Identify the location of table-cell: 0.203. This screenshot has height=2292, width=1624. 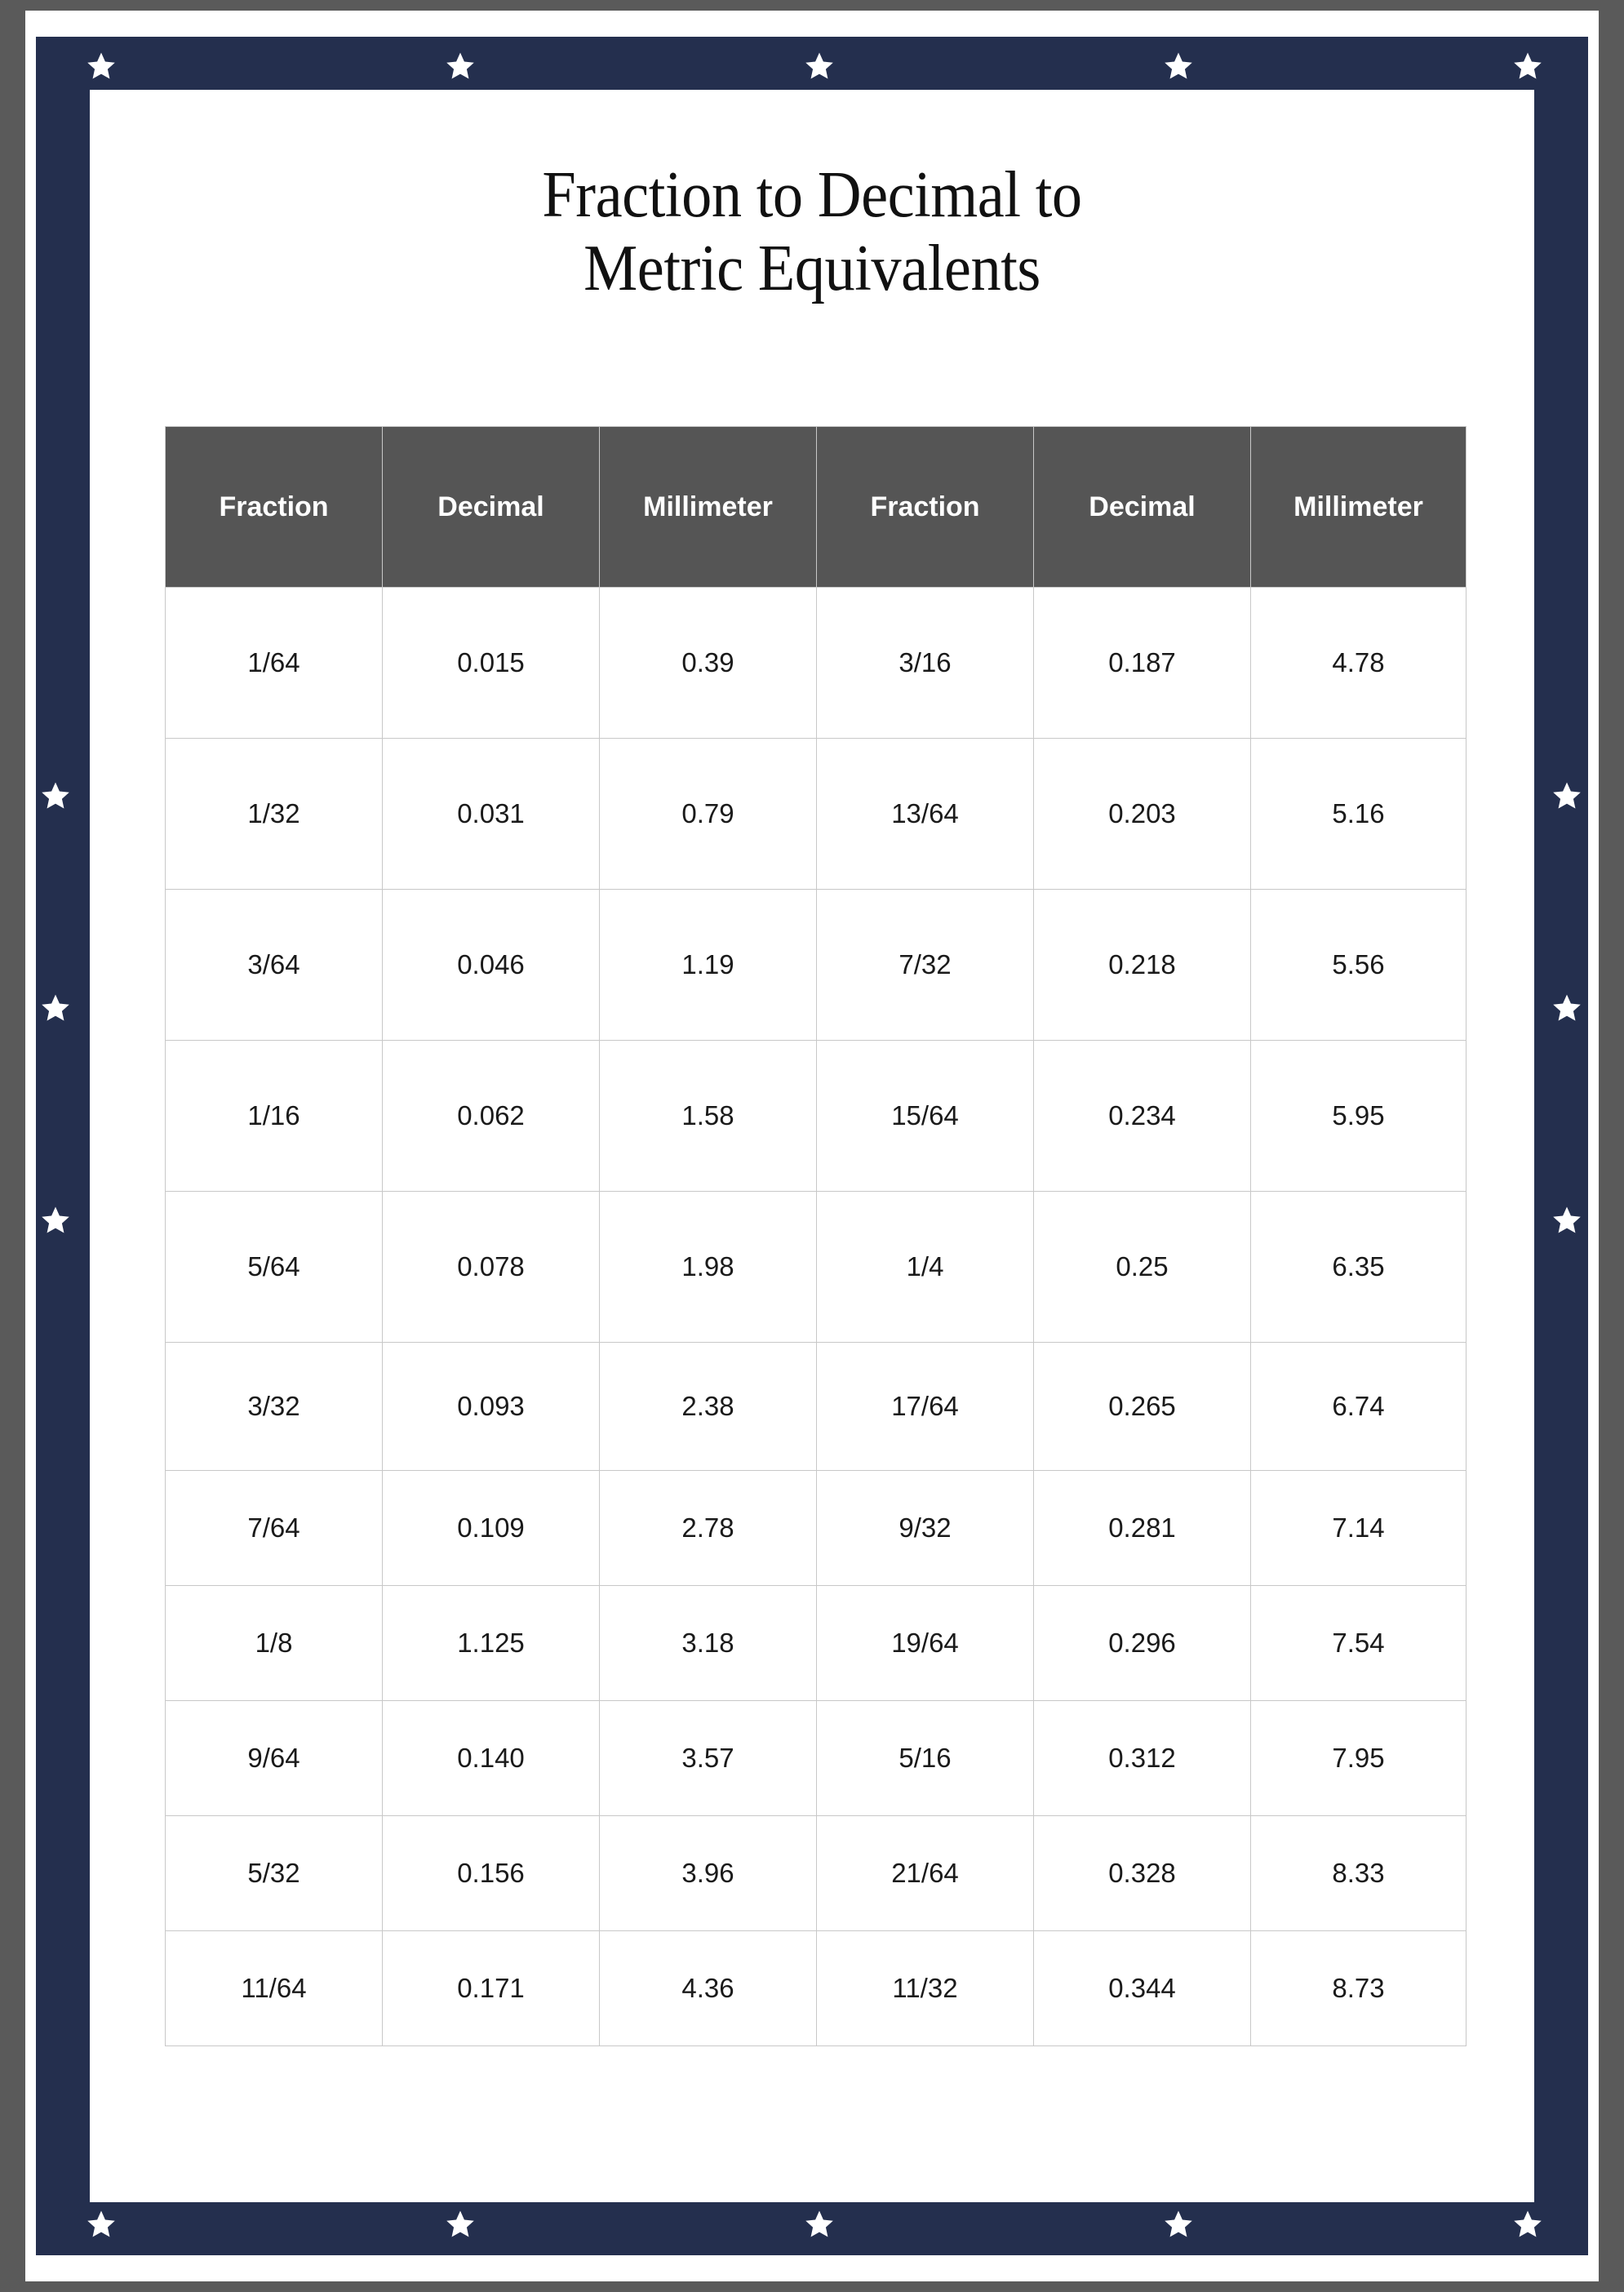
(1142, 814).